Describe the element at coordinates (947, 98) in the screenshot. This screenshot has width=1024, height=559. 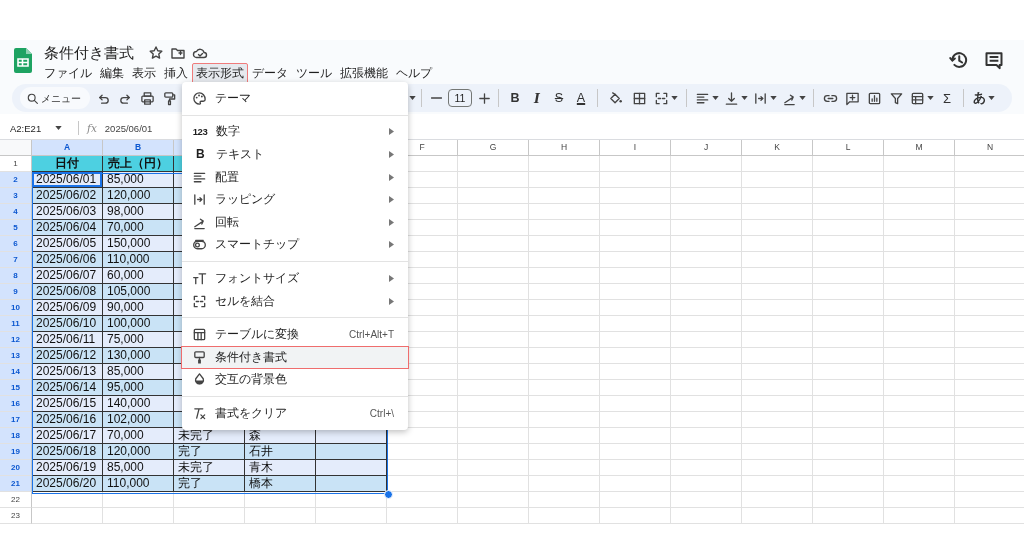
I see `functions-button: Σ` at that location.